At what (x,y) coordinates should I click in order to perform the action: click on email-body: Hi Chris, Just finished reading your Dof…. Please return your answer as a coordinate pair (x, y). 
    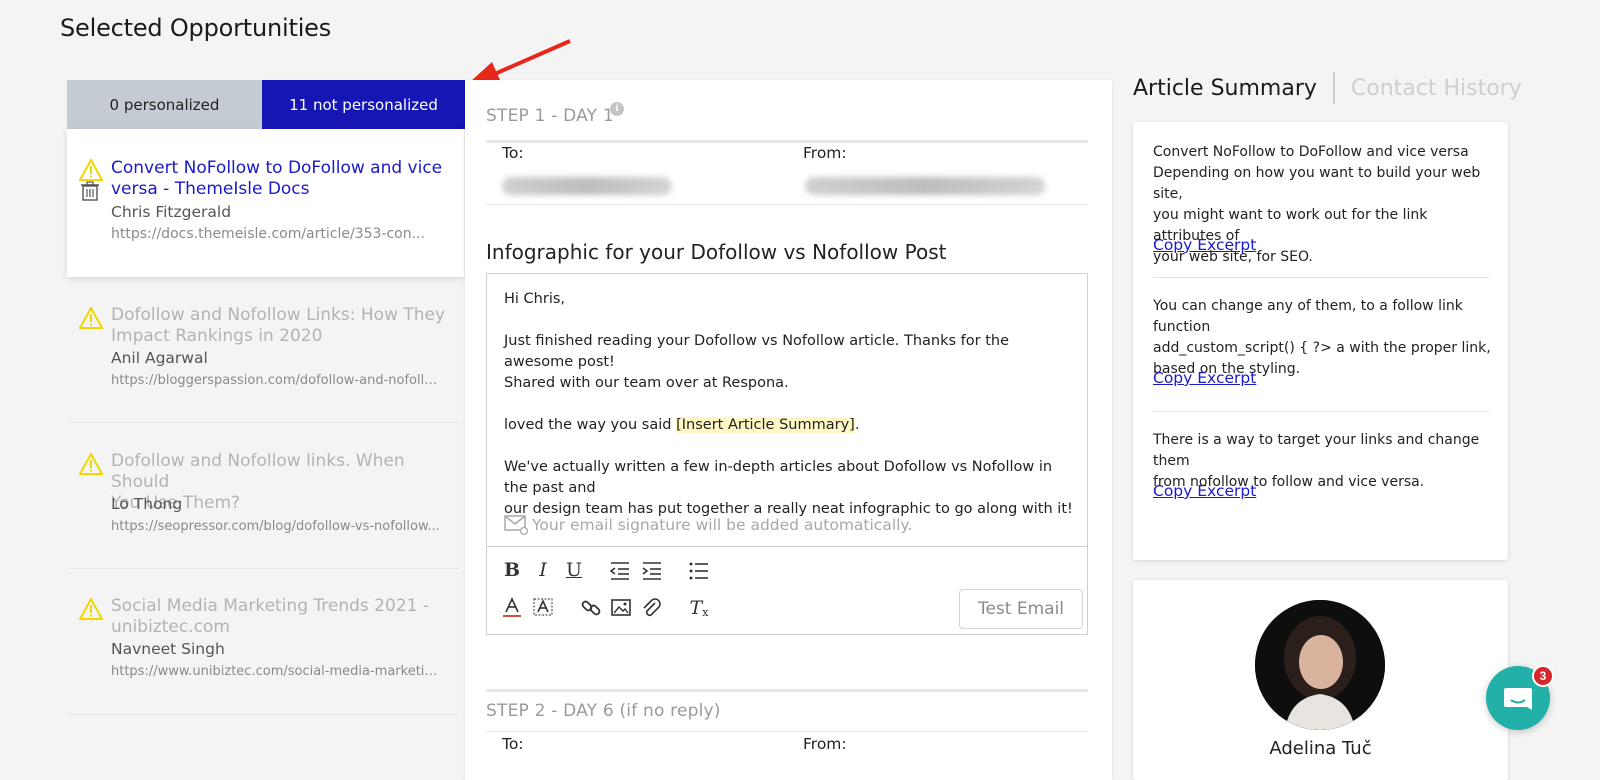
    Looking at the image, I should click on (789, 404).